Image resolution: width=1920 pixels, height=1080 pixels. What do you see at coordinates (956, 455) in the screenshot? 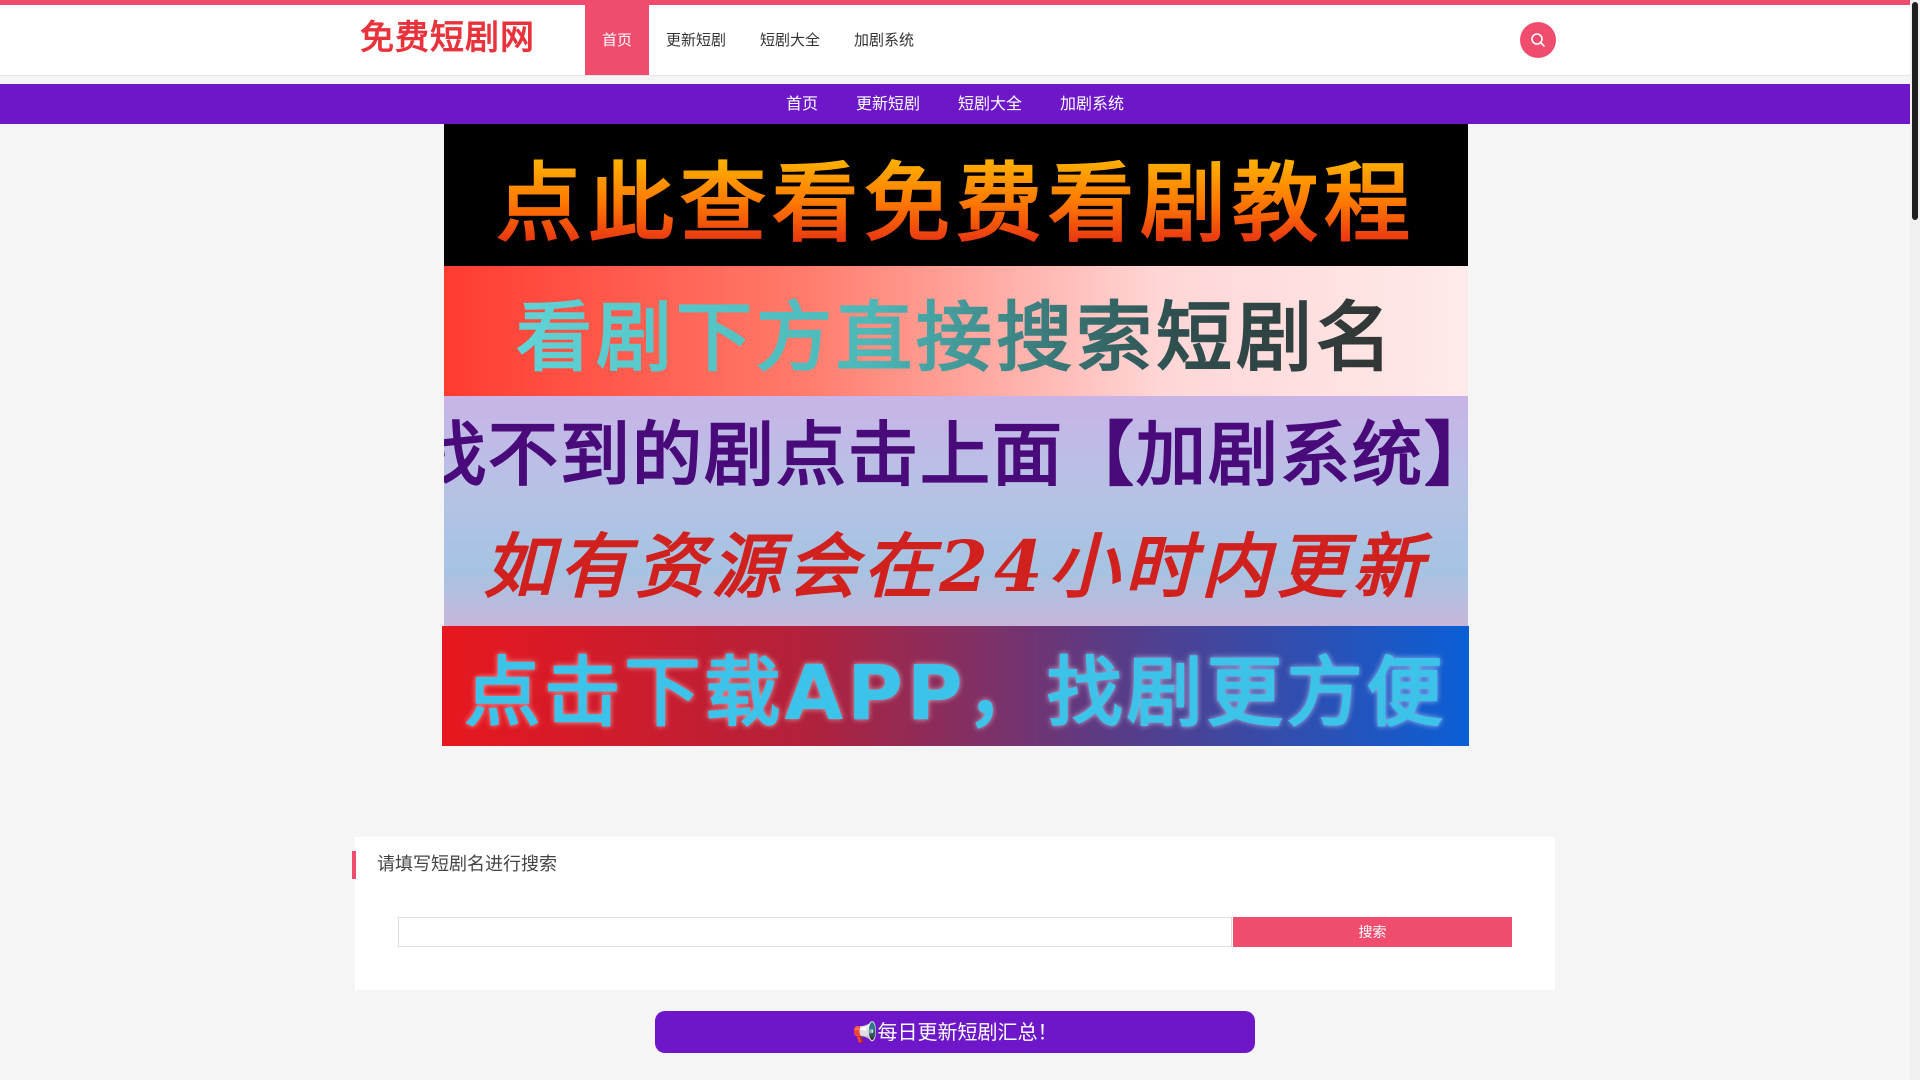
I see `banner-request-line-1: 找不到的剧点击上面【加剧系统】` at bounding box center [956, 455].